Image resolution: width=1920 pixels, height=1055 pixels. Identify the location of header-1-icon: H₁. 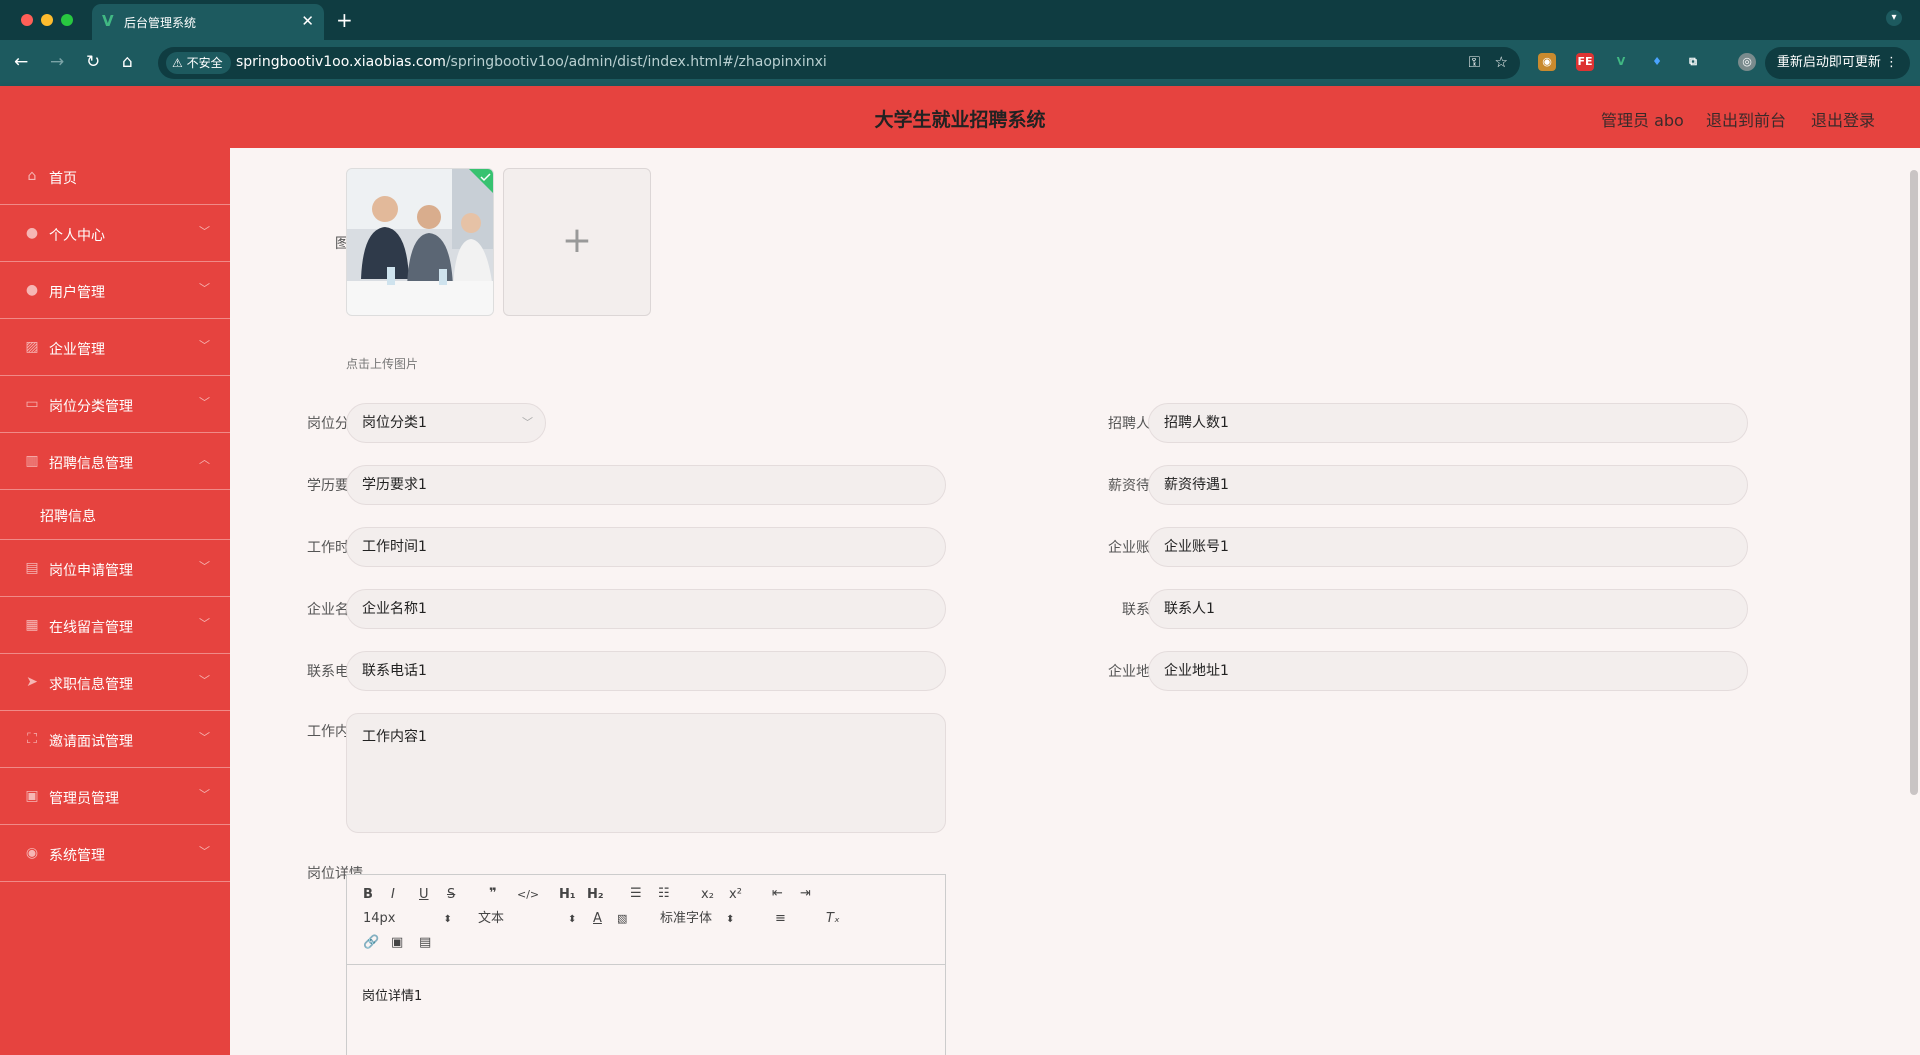
(567, 895).